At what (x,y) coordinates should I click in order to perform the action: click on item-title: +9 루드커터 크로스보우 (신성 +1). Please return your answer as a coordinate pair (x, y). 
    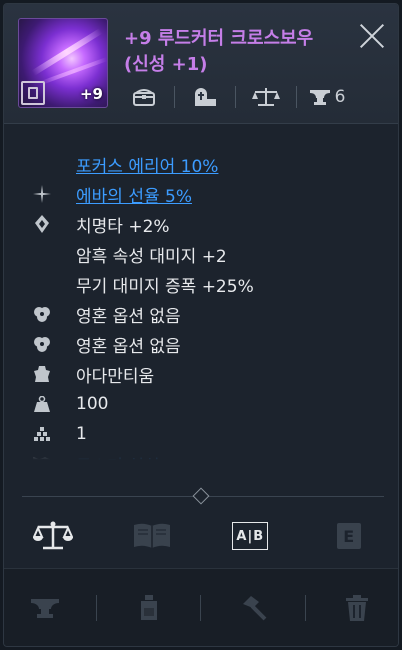
    Looking at the image, I should click on (239, 52).